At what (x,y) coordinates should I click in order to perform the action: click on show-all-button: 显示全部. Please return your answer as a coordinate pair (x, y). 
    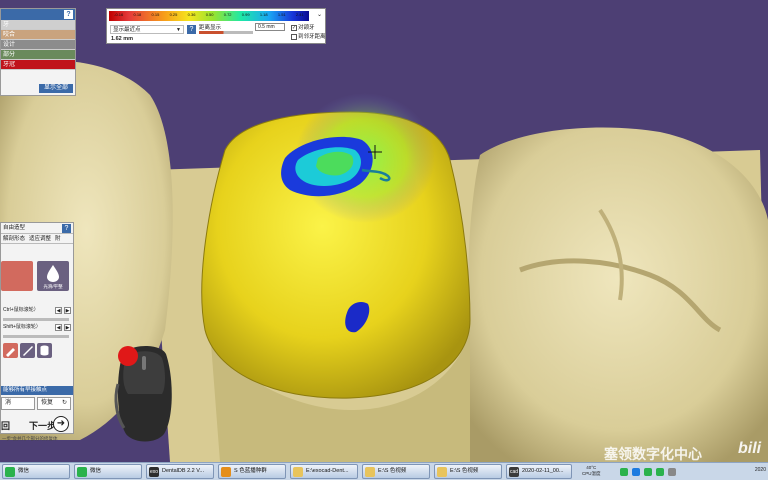
    Looking at the image, I should click on (56, 88).